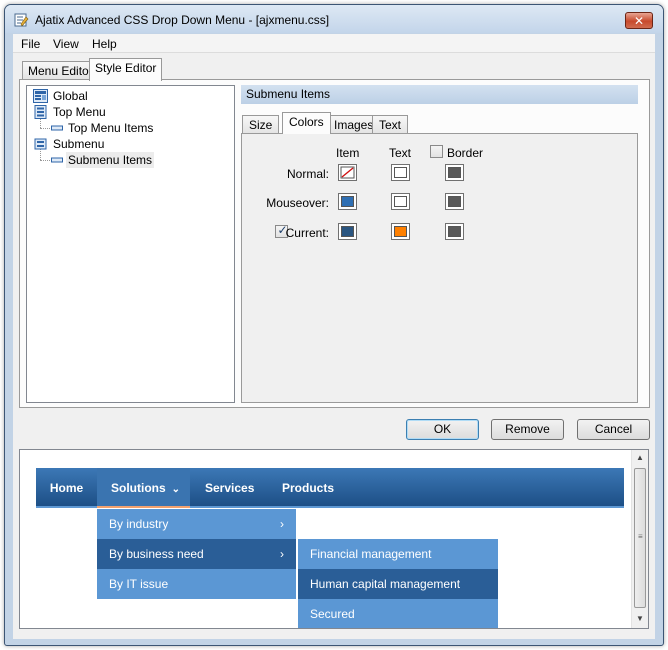  What do you see at coordinates (400, 201) in the screenshot?
I see `mouseover-text-color` at bounding box center [400, 201].